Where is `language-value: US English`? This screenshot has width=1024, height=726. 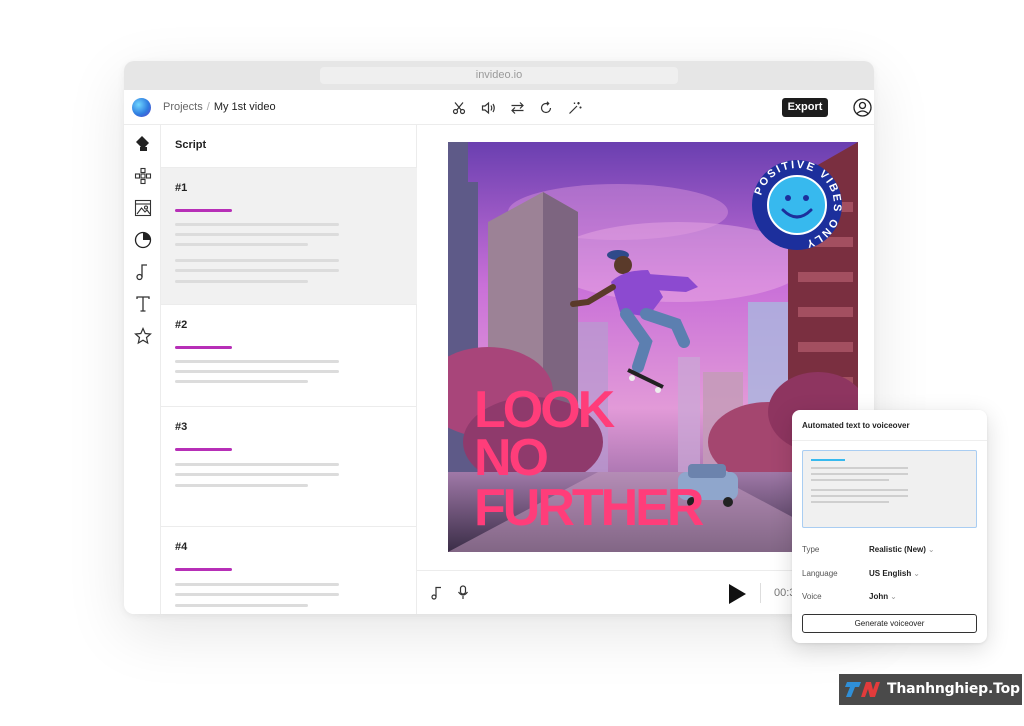 language-value: US English is located at coordinates (890, 573).